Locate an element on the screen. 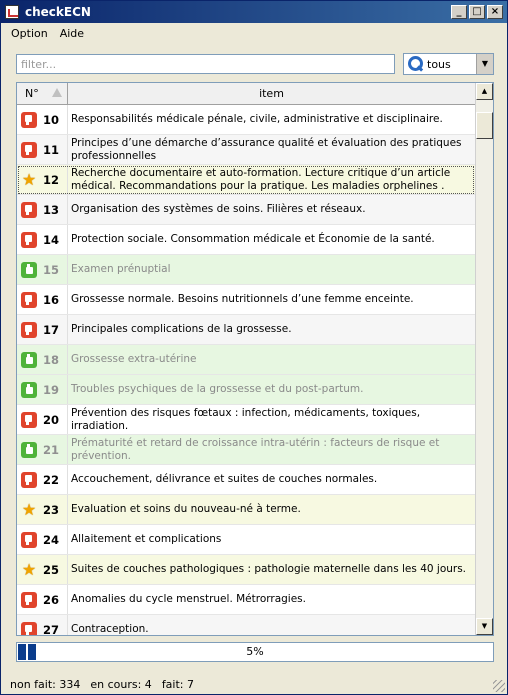 The width and height of the screenshot is (508, 695). maximize-button: □ is located at coordinates (477, 12).